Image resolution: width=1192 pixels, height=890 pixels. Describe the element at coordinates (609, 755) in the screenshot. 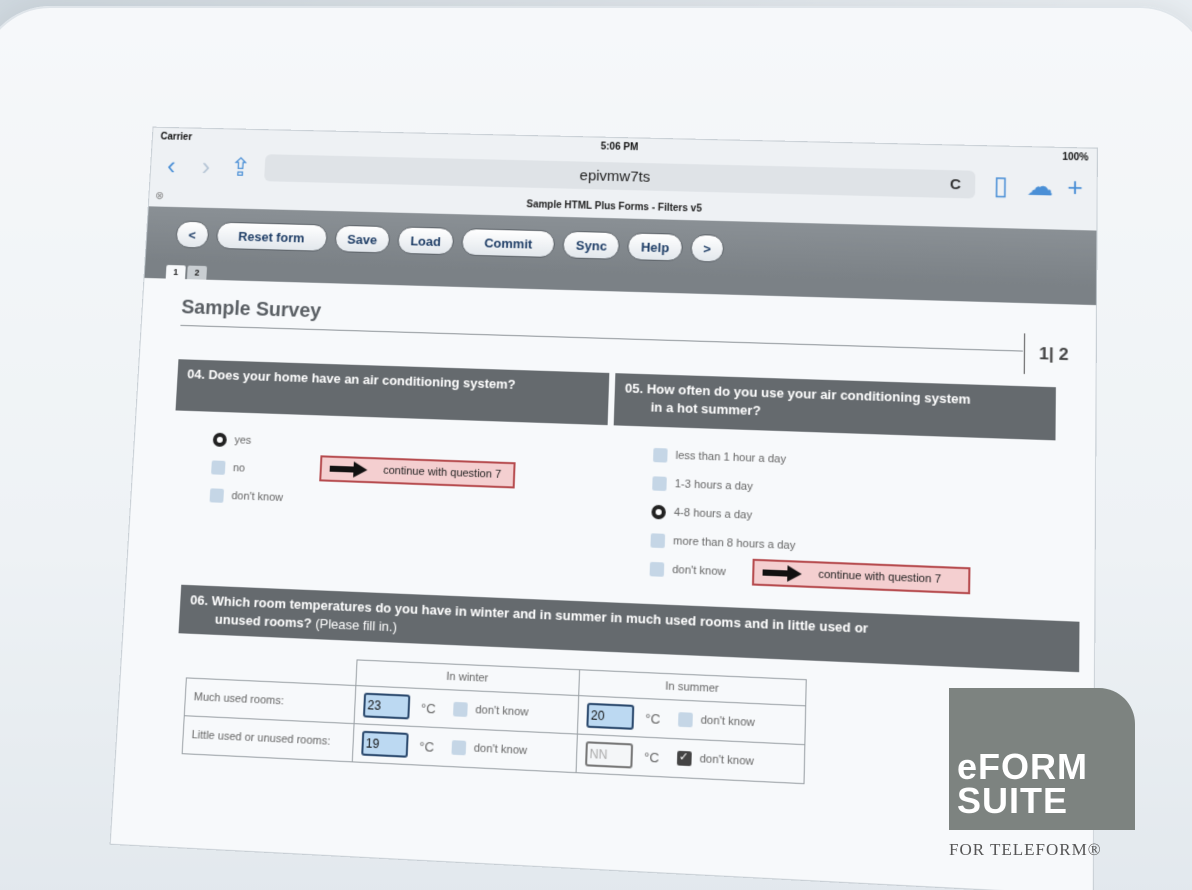

I see `summer-temp-input: NN` at that location.